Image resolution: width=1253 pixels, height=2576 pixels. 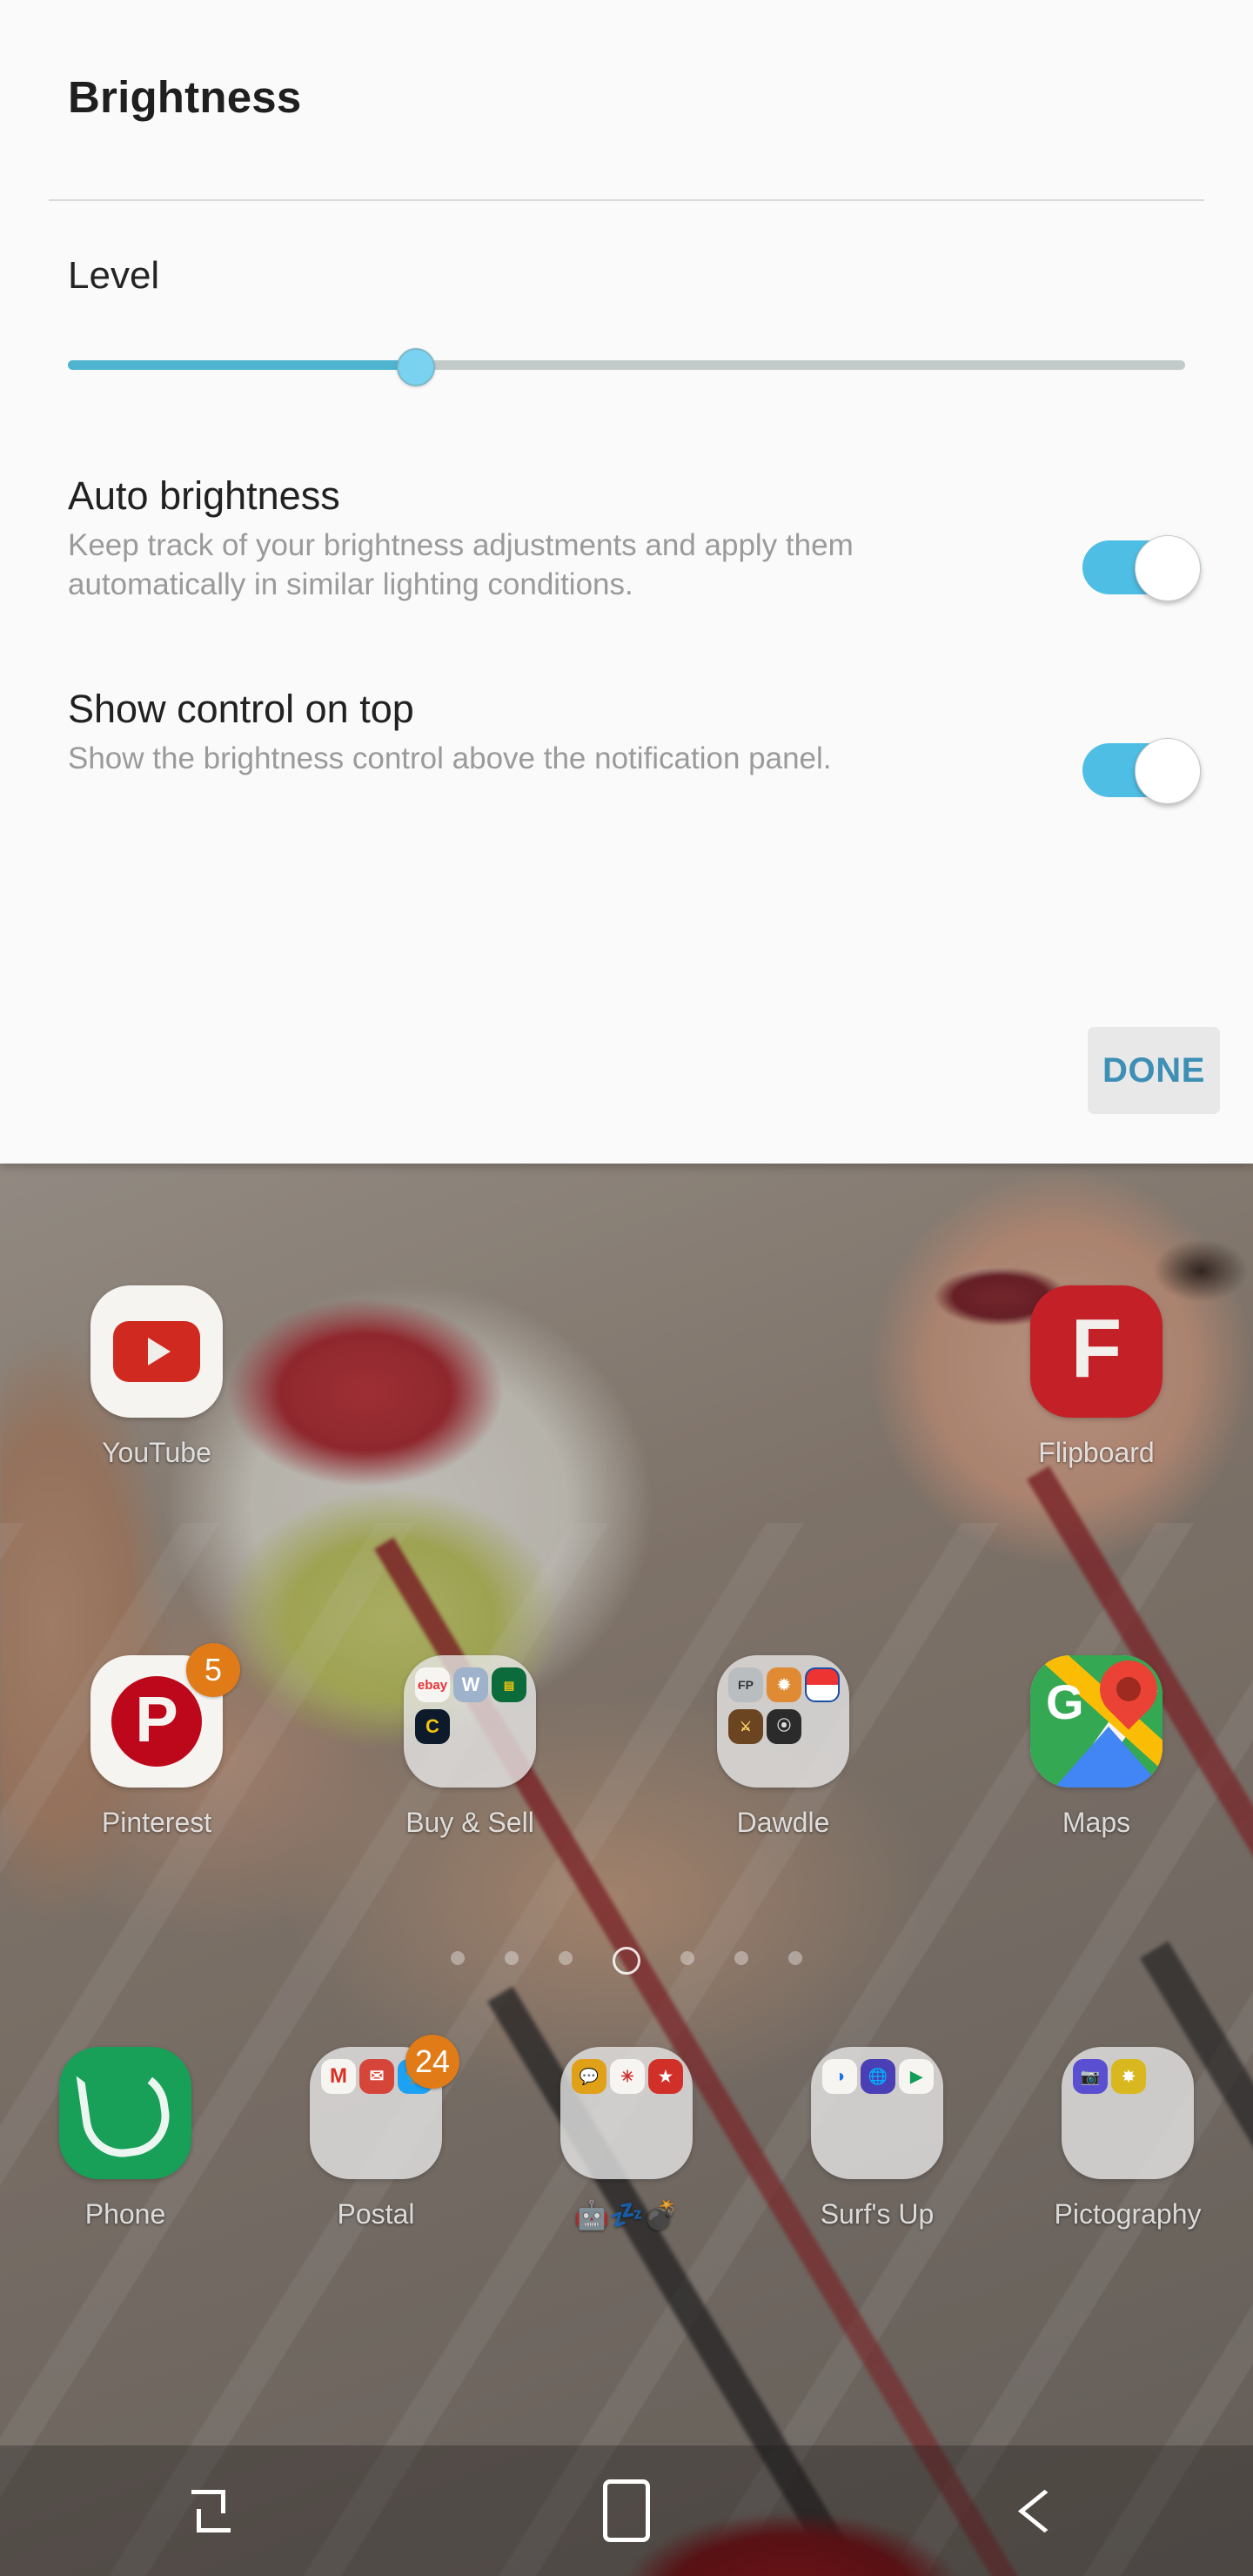 What do you see at coordinates (745, 1726) in the screenshot?
I see `mini-icon-rpg: ⚔` at bounding box center [745, 1726].